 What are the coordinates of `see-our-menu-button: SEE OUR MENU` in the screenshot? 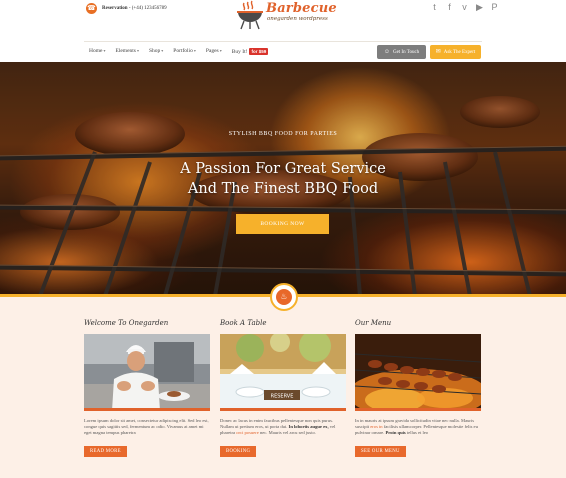 It's located at (380, 451).